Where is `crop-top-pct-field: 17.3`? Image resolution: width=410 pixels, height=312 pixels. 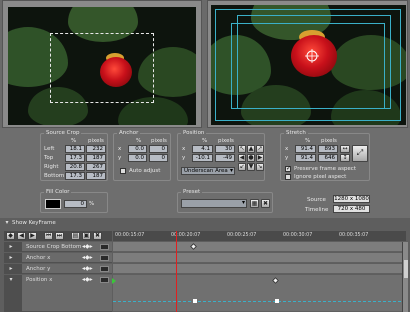 crop-top-pct-field: 17.3 is located at coordinates (75, 158).